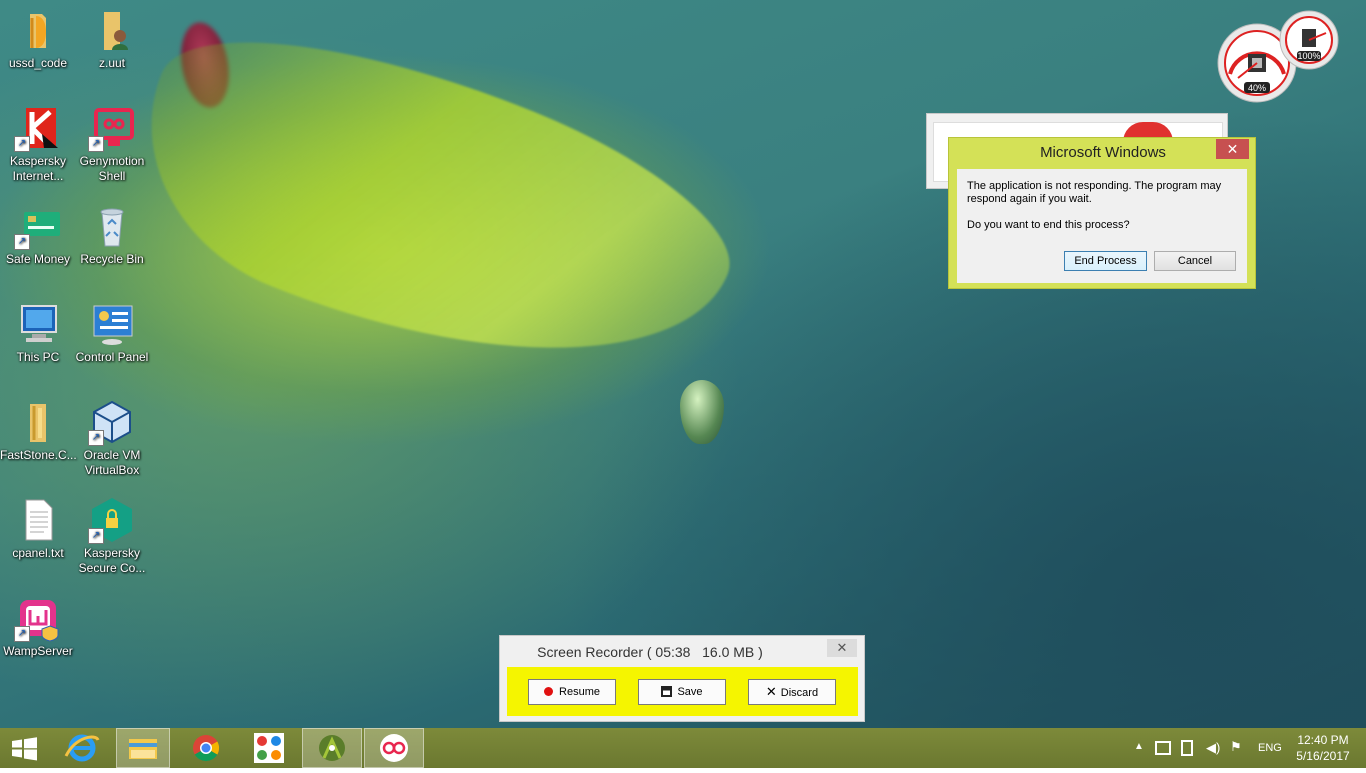 The image size is (1366, 773). What do you see at coordinates (683, 748) in the screenshot?
I see `taskbar: ▲ ◀) ⚑ ENG 12:40 PM 5/16/2017` at bounding box center [683, 748].